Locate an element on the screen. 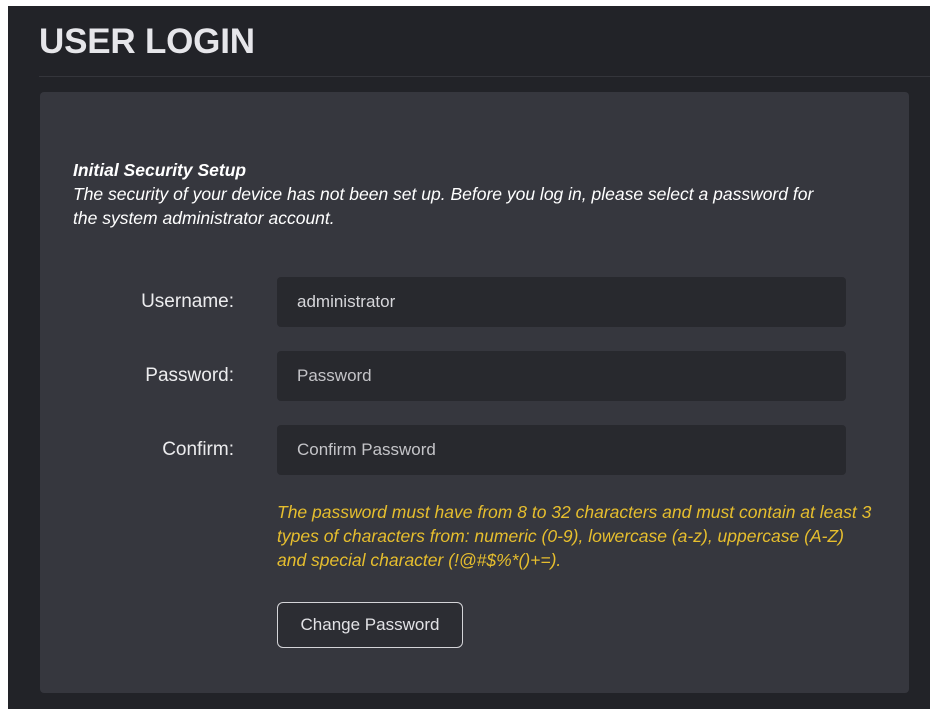 The width and height of the screenshot is (930, 713). change-password-button: Change Password is located at coordinates (370, 625).